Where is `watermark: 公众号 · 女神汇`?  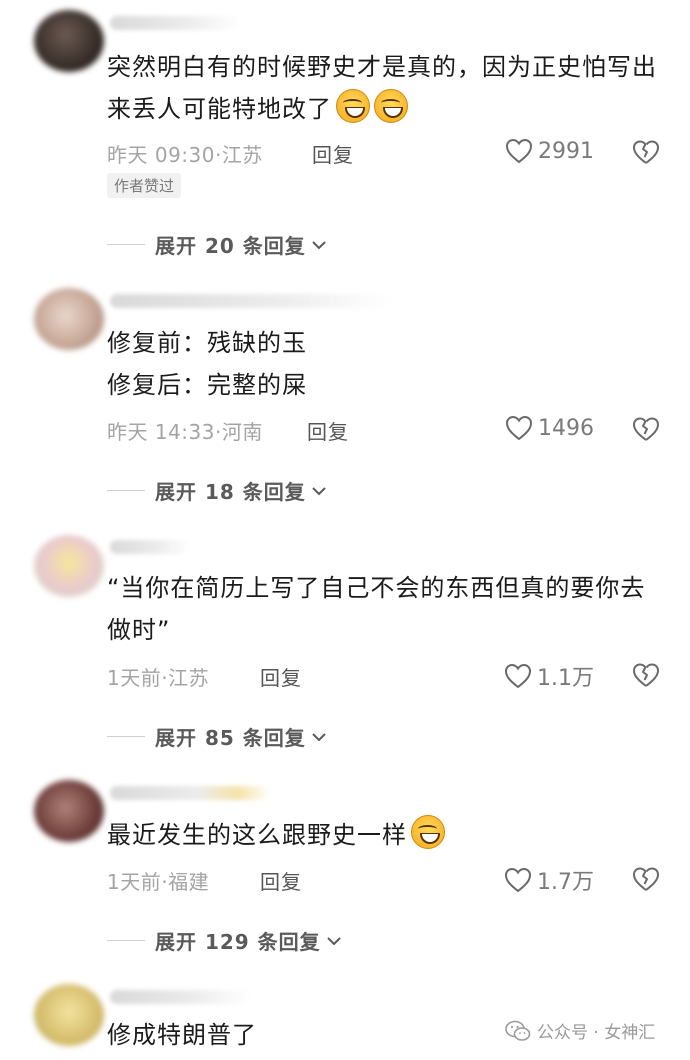 watermark: 公众号 · 女神汇 is located at coordinates (580, 1030).